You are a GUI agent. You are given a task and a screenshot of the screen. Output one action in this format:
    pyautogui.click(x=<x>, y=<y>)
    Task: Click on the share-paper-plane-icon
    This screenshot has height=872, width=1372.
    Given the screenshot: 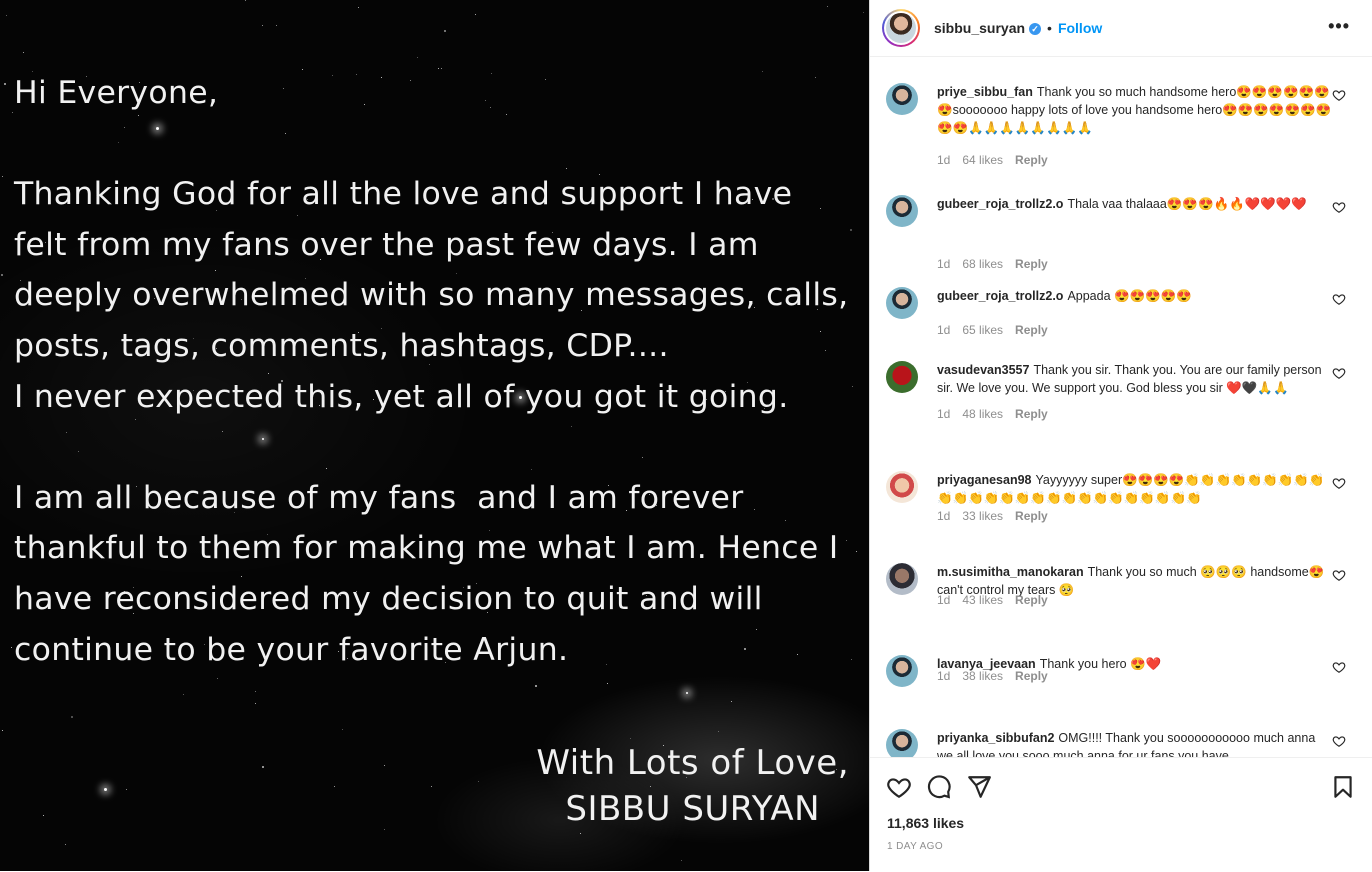 What is the action you would take?
    pyautogui.click(x=979, y=787)
    